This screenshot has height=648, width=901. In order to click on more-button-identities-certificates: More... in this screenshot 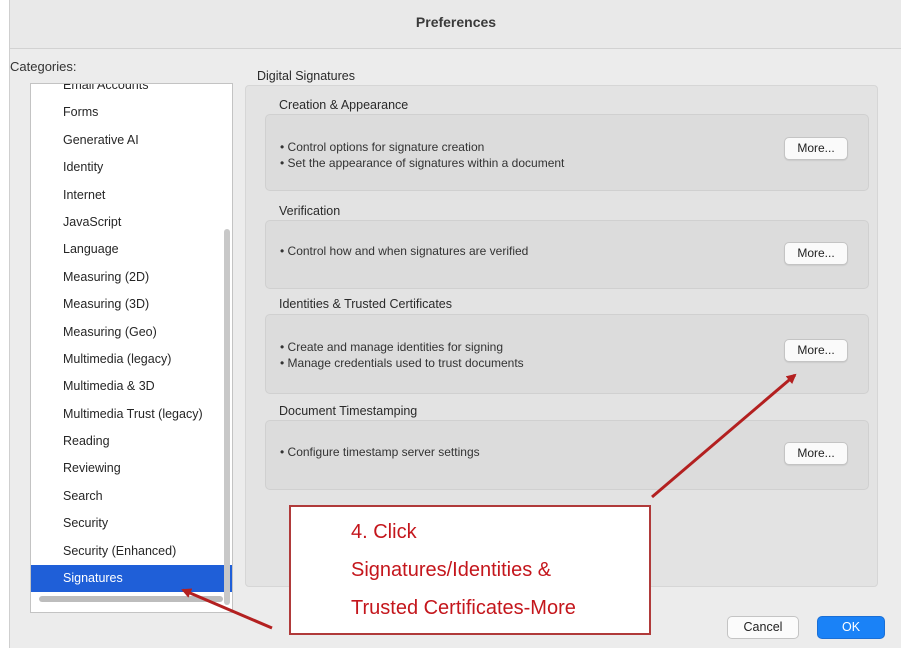, I will do `click(816, 350)`.